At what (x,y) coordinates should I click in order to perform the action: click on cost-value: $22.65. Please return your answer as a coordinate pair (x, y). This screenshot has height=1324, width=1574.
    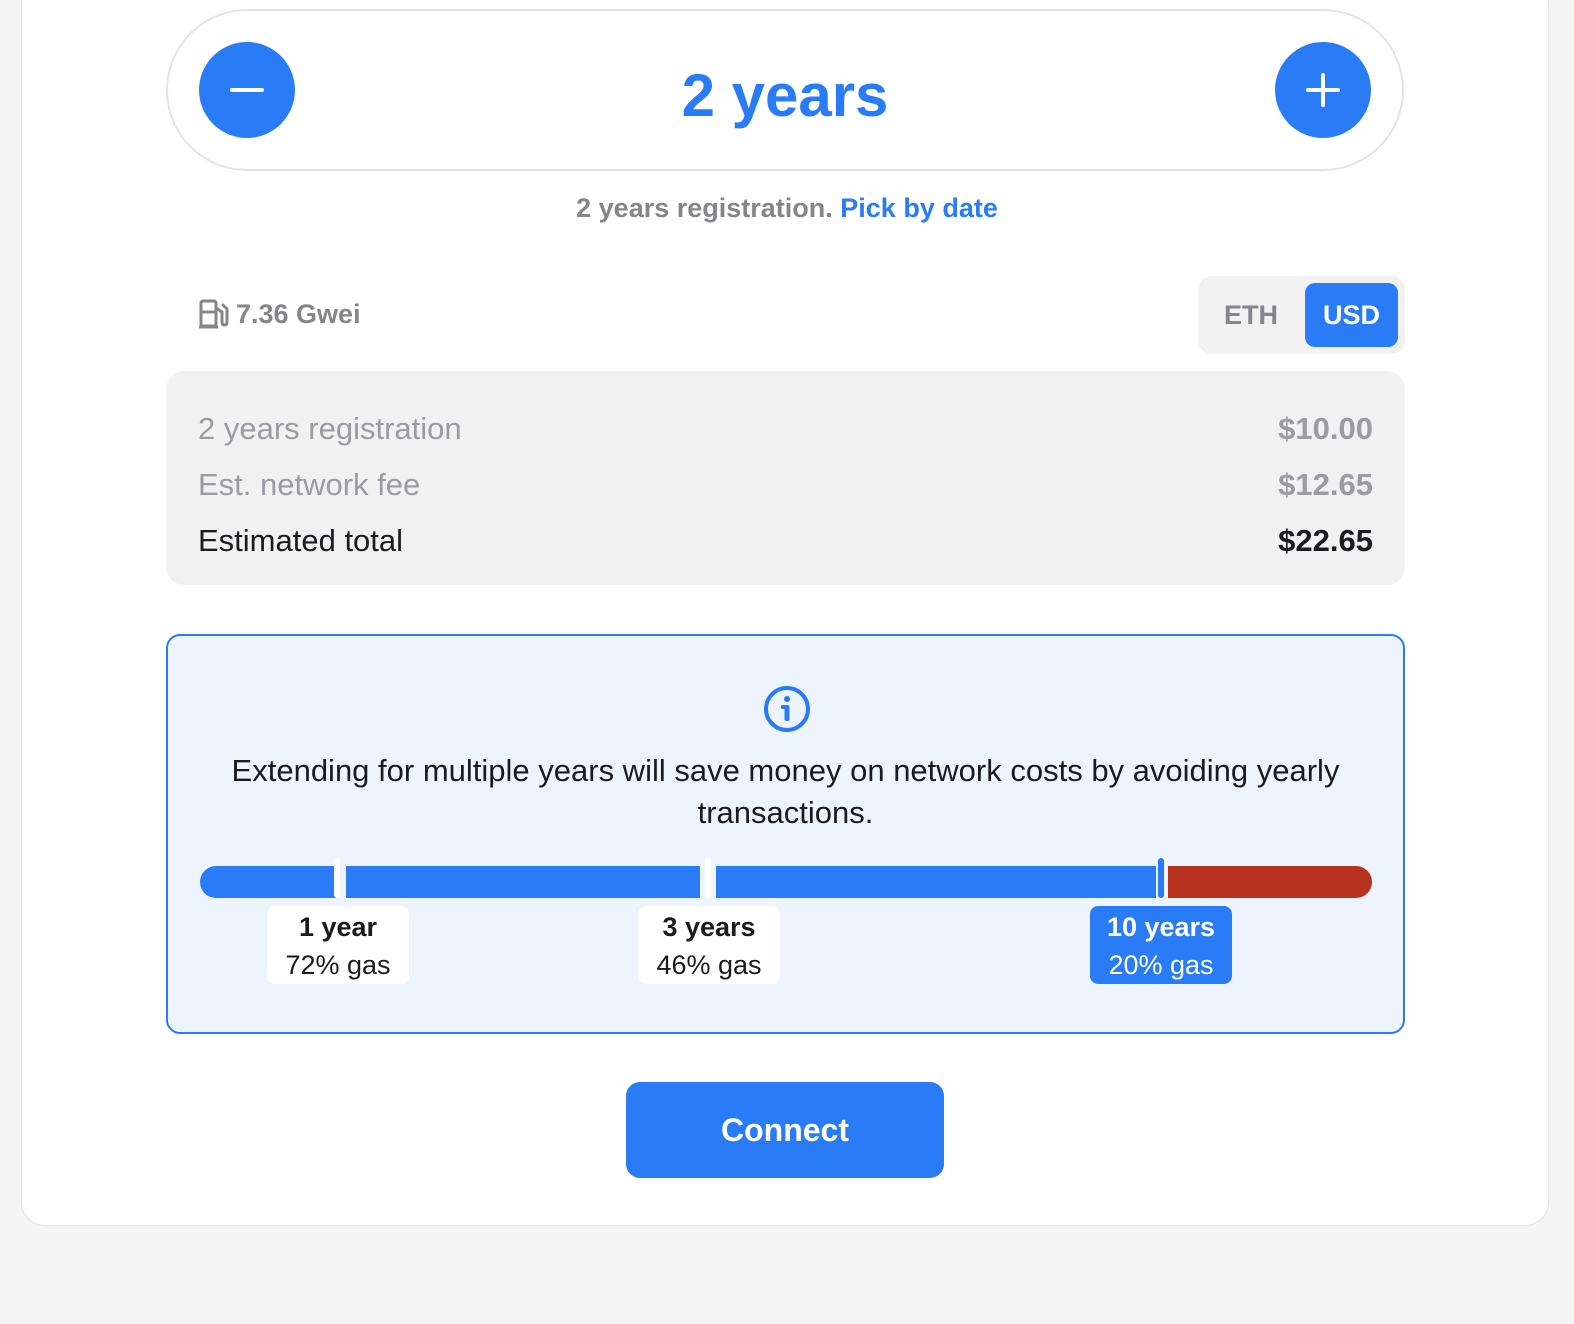
    Looking at the image, I should click on (1325, 540).